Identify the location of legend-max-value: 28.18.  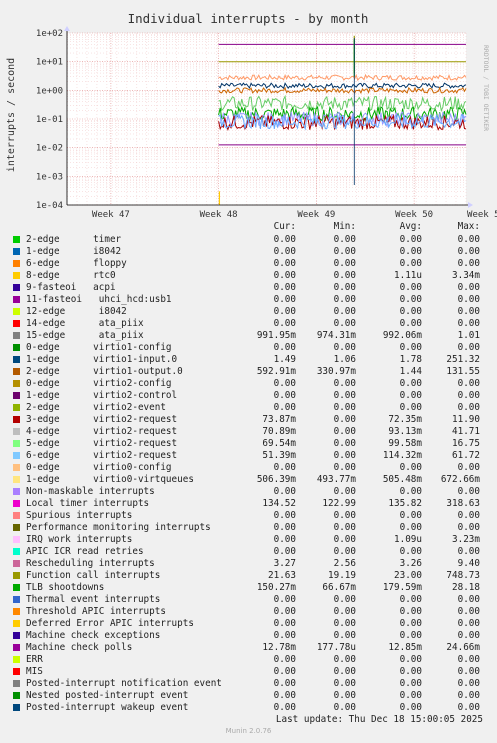
(466, 587).